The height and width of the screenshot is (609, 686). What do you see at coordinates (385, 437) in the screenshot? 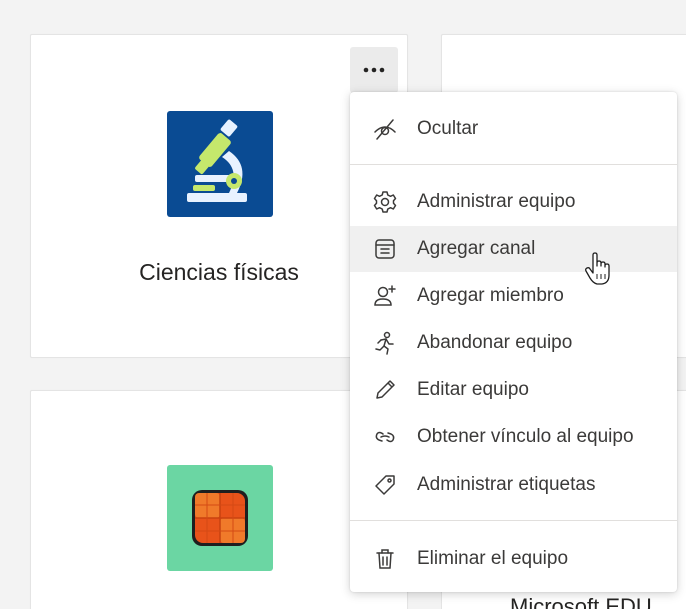
I see `link-icon` at bounding box center [385, 437].